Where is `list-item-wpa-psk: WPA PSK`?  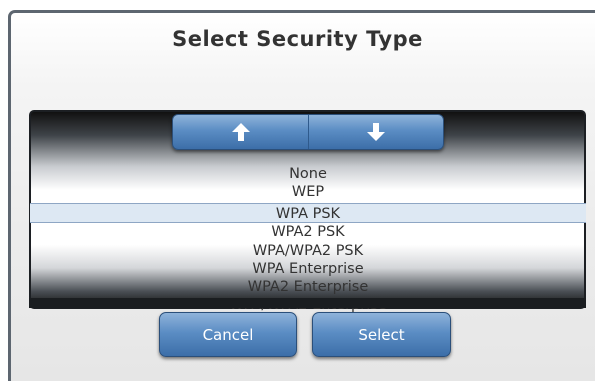
list-item-wpa-psk: WPA PSK is located at coordinates (308, 213).